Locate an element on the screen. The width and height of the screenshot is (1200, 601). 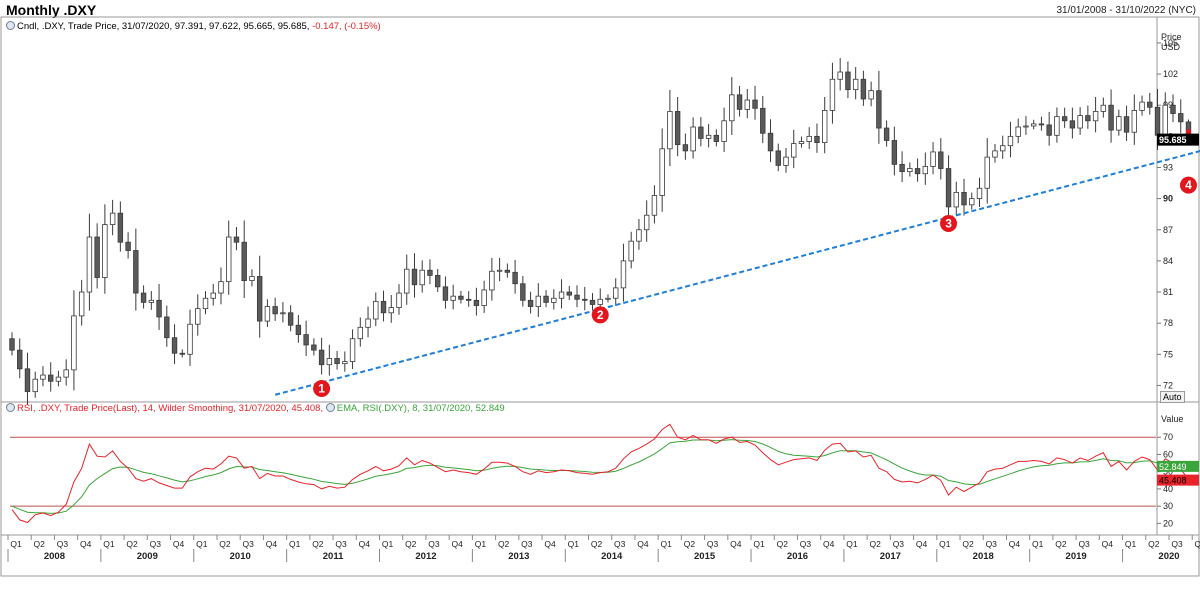
year-label: 2009 is located at coordinates (147, 556).